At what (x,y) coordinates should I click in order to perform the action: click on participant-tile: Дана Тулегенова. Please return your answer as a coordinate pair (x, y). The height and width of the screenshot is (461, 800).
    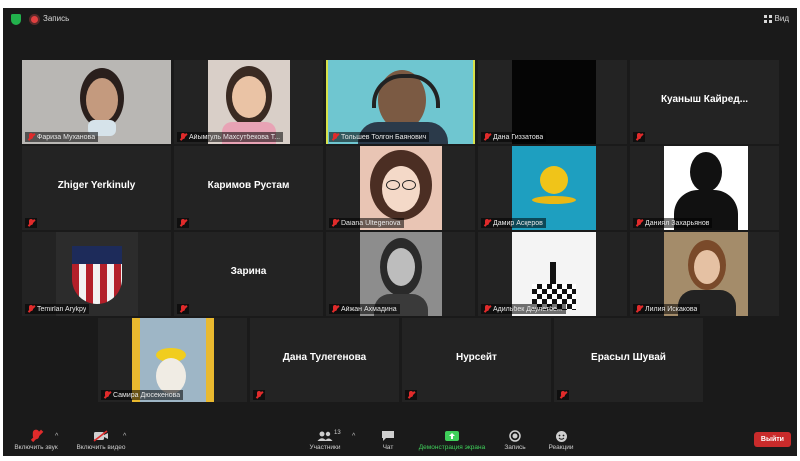
    Looking at the image, I should click on (324, 360).